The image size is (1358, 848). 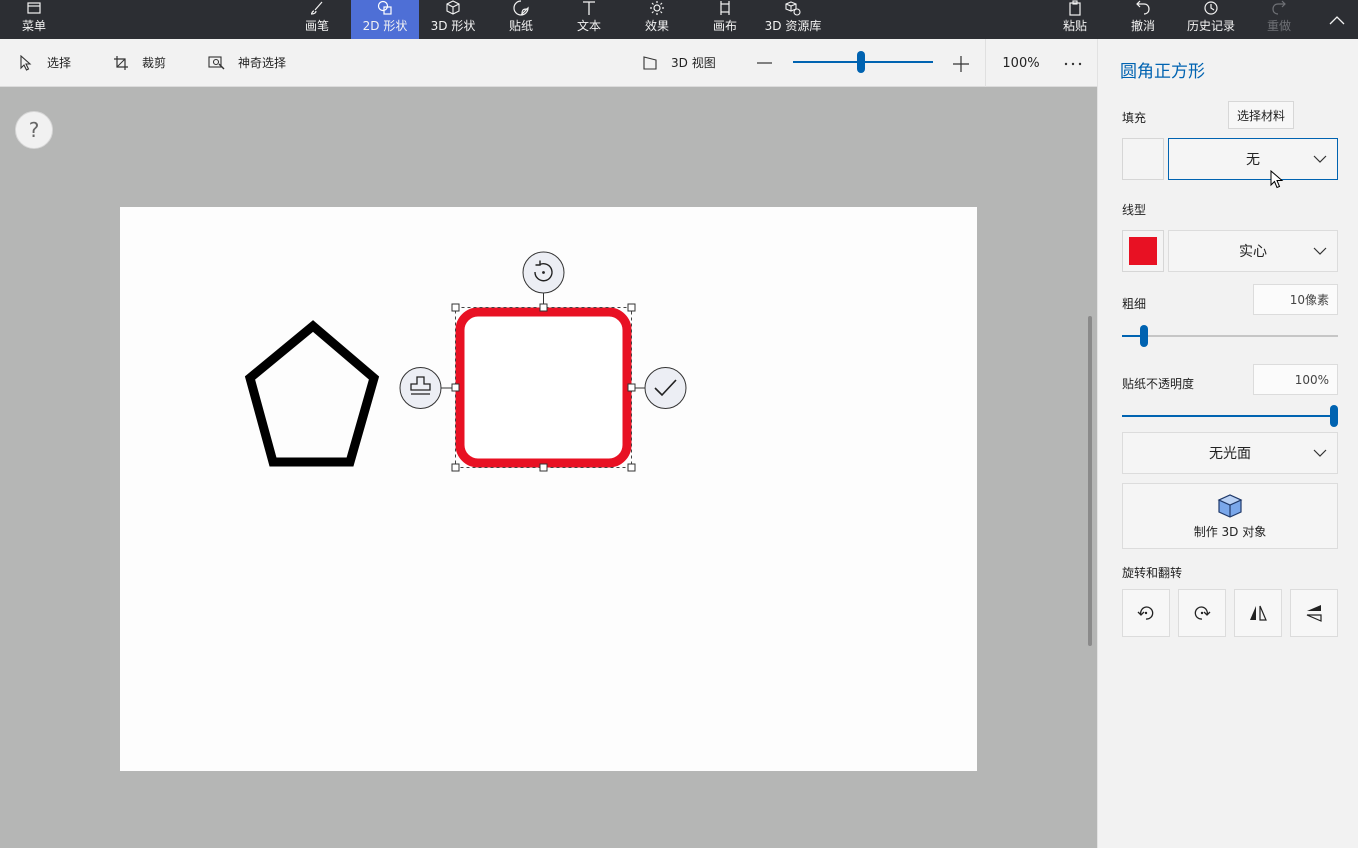 I want to click on line-label: 线型, so click(x=1134, y=210).